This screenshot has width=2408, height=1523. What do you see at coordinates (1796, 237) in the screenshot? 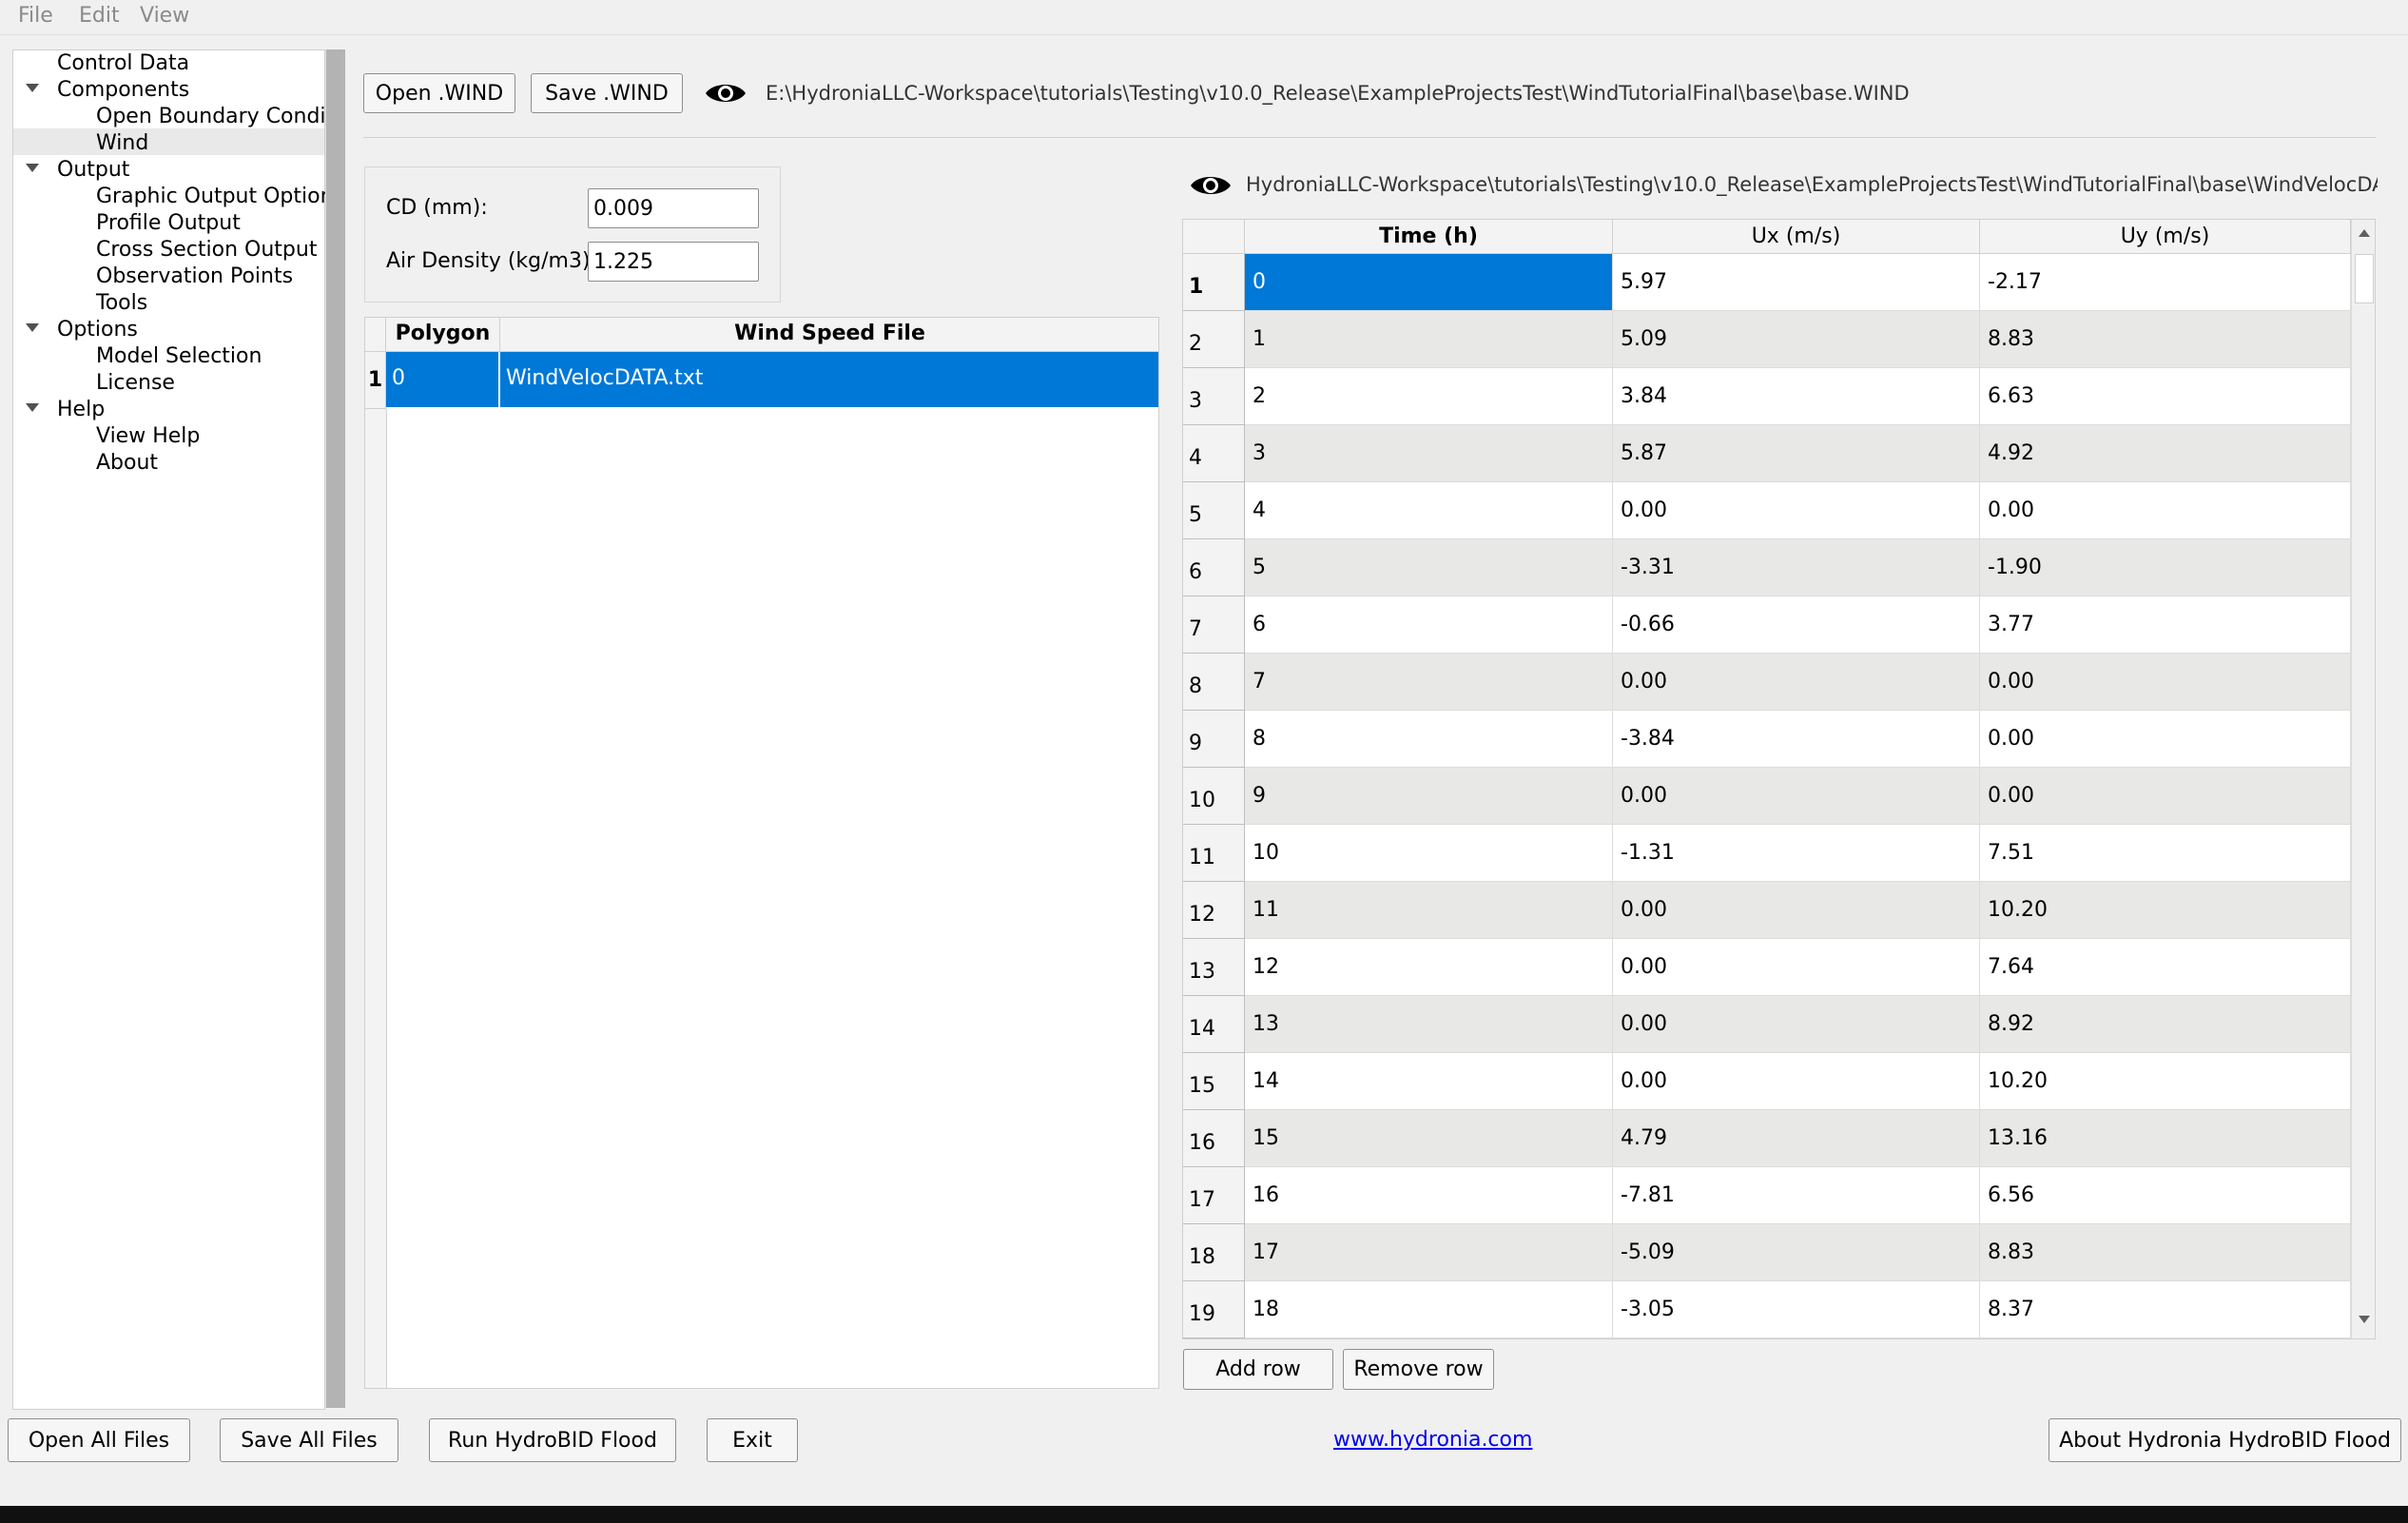
I see `column-header-ux: Ux (m/s)` at bounding box center [1796, 237].